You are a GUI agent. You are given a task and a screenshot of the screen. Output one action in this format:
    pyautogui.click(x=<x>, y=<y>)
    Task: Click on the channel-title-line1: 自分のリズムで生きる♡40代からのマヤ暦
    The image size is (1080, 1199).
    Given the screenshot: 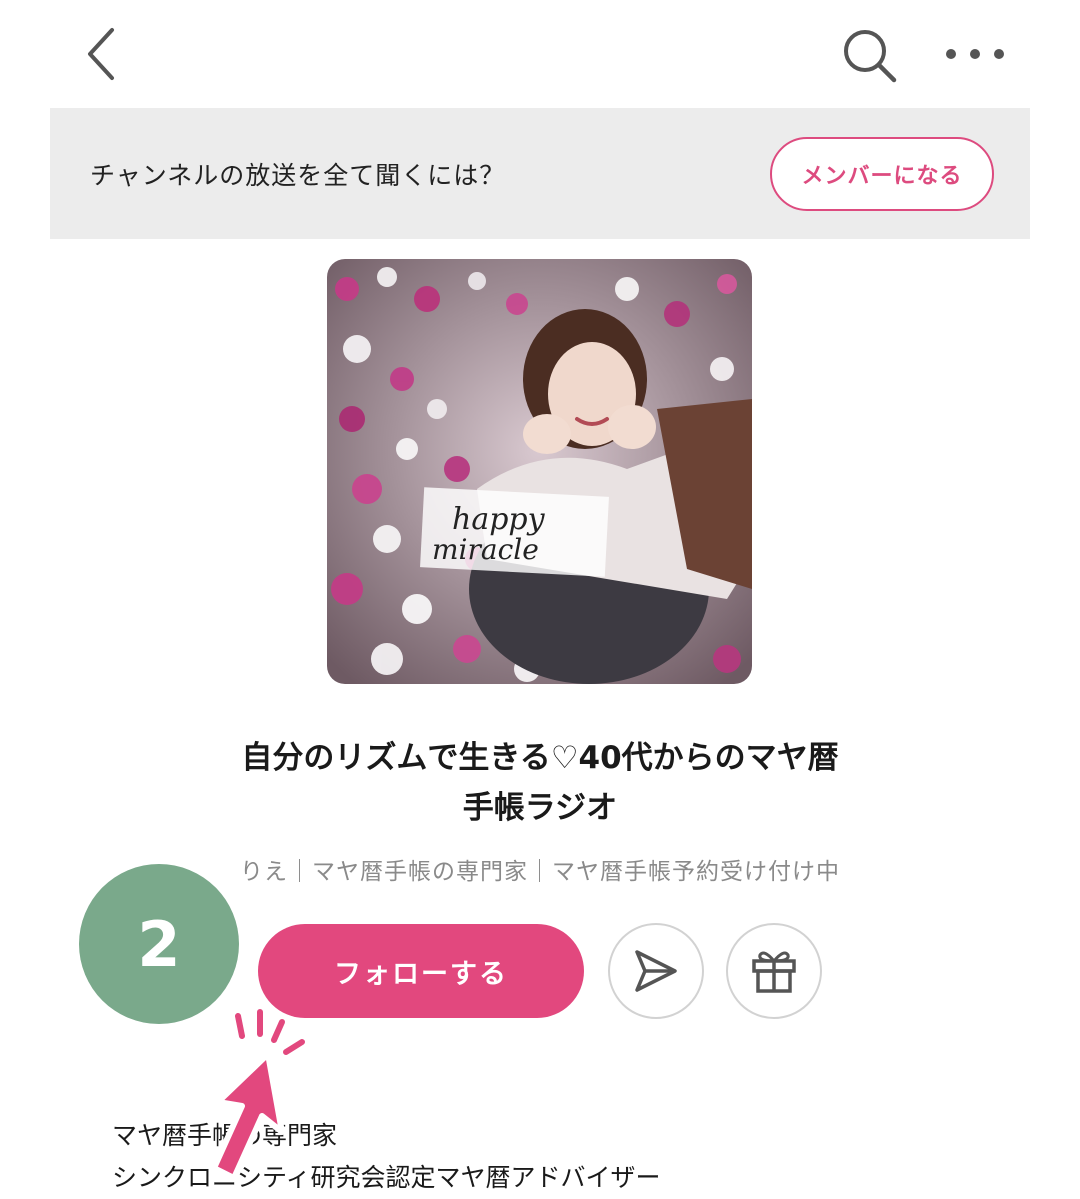 What is the action you would take?
    pyautogui.click(x=540, y=758)
    